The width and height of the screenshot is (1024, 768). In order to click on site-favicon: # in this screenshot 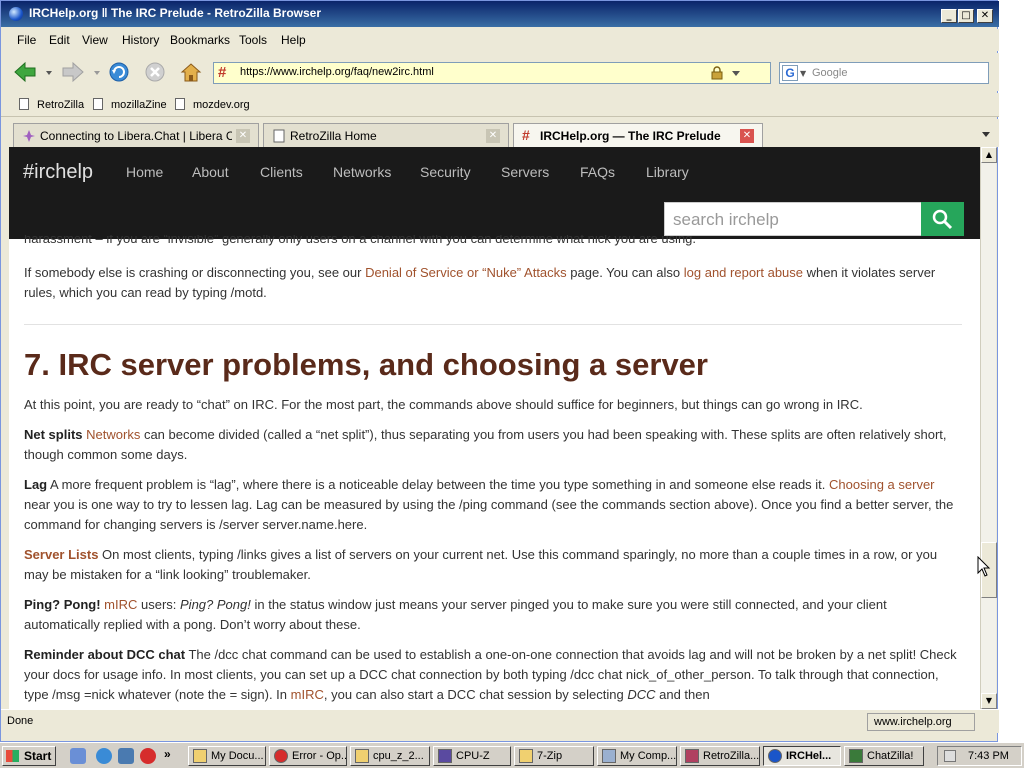, I will do `click(222, 72)`.